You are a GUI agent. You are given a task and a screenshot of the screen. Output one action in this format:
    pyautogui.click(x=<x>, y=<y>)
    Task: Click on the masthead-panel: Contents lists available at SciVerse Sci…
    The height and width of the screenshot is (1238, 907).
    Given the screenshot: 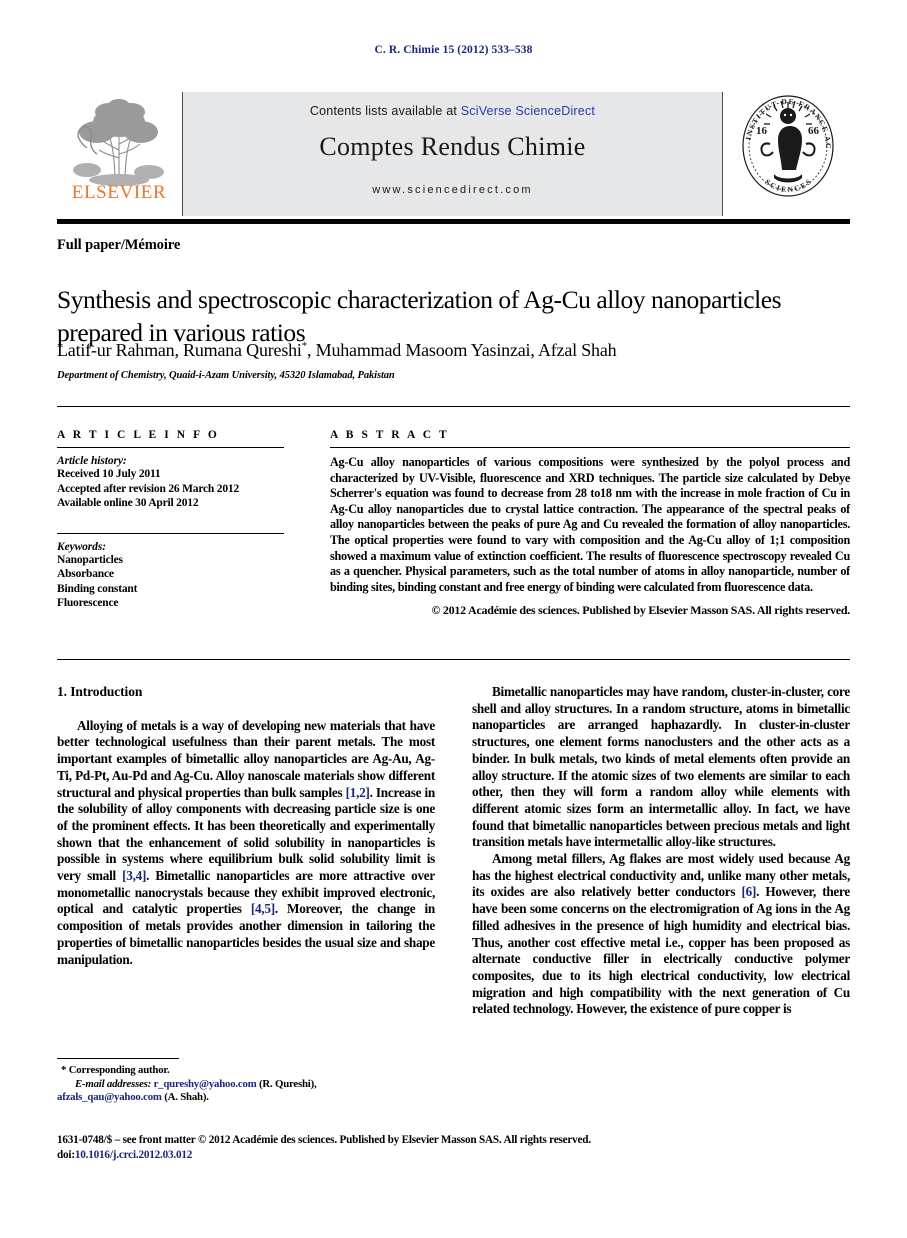 What is the action you would take?
    pyautogui.click(x=452, y=154)
    